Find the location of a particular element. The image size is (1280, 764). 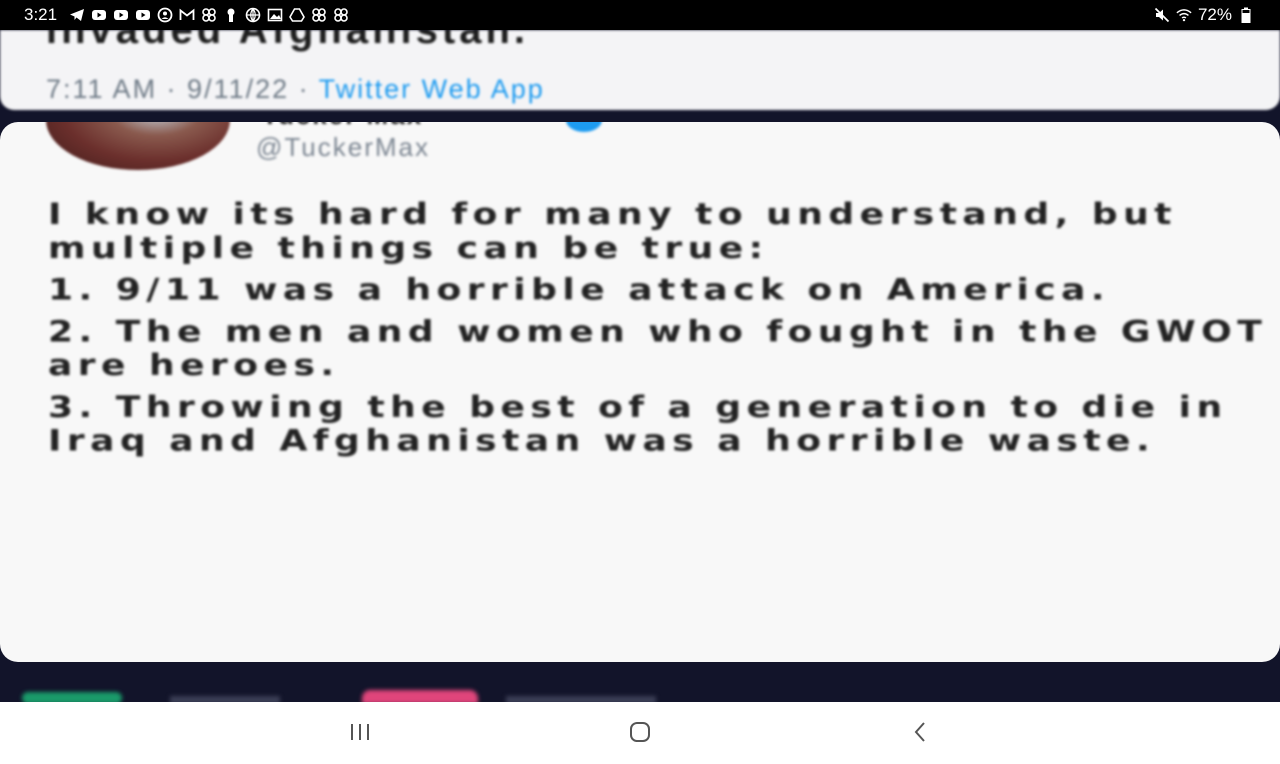

globe-icon is located at coordinates (253, 15).